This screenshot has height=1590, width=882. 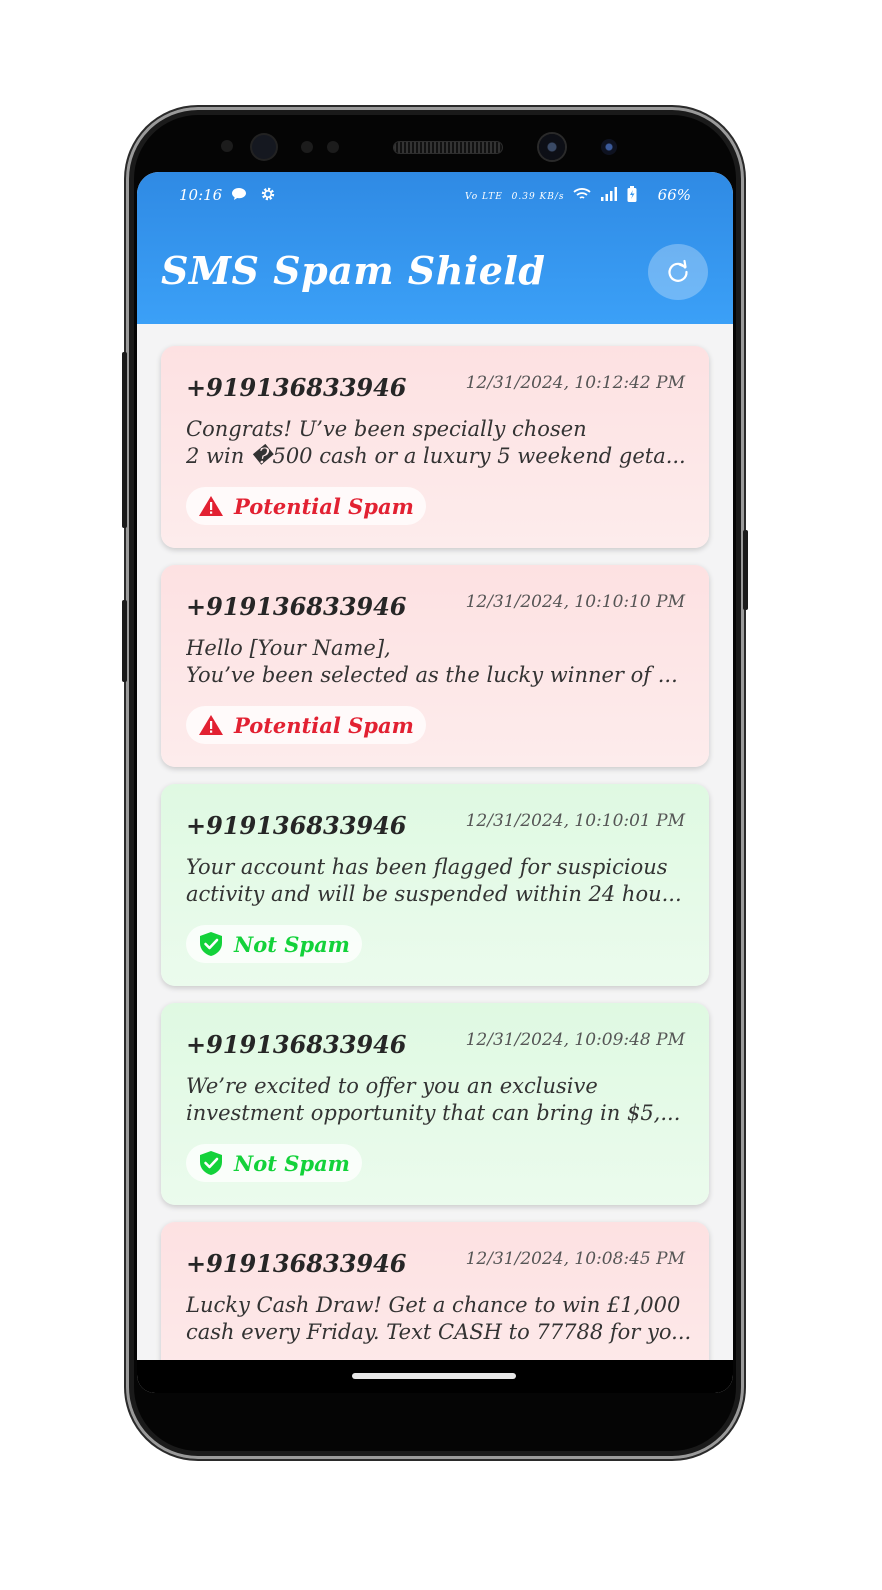 I want to click on message-line: Congrats! U’ve been specially chosen, so click(x=386, y=429).